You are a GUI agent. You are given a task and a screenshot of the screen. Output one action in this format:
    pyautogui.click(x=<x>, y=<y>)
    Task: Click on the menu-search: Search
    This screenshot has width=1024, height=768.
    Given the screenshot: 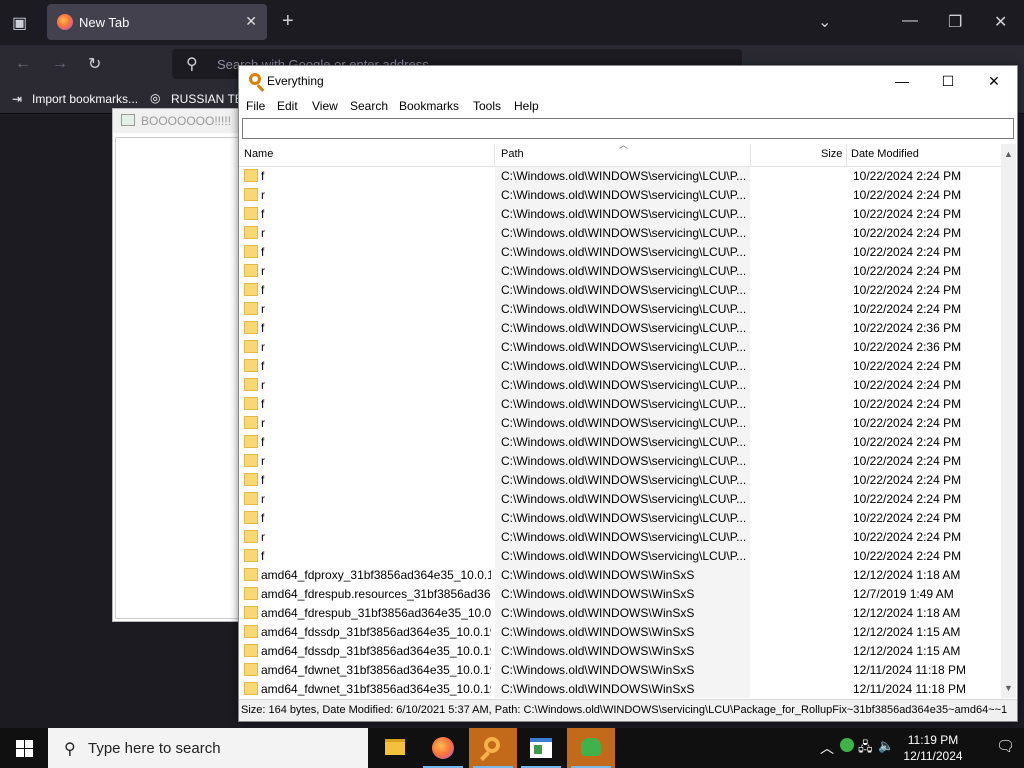 What is the action you would take?
    pyautogui.click(x=369, y=106)
    